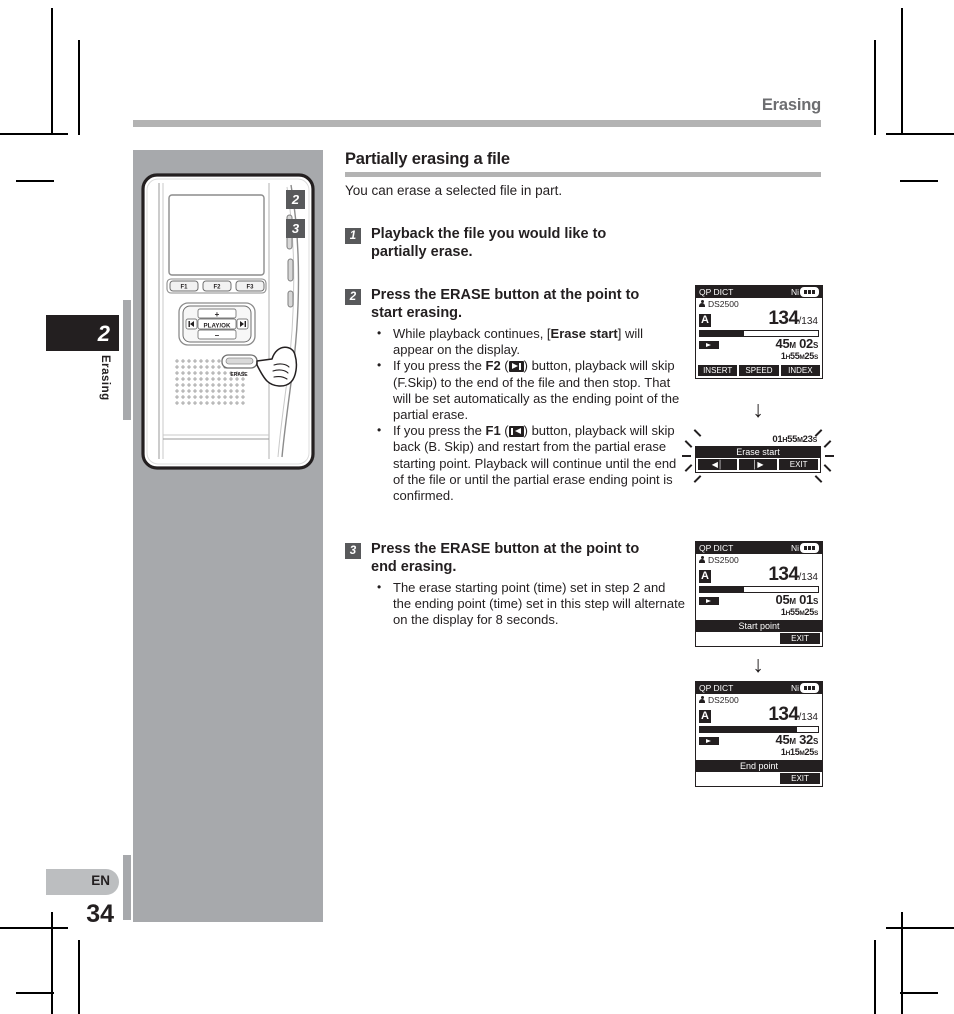 The width and height of the screenshot is (954, 1014). What do you see at coordinates (797, 599) in the screenshot?
I see `elapsed-time: 05M 01S` at bounding box center [797, 599].